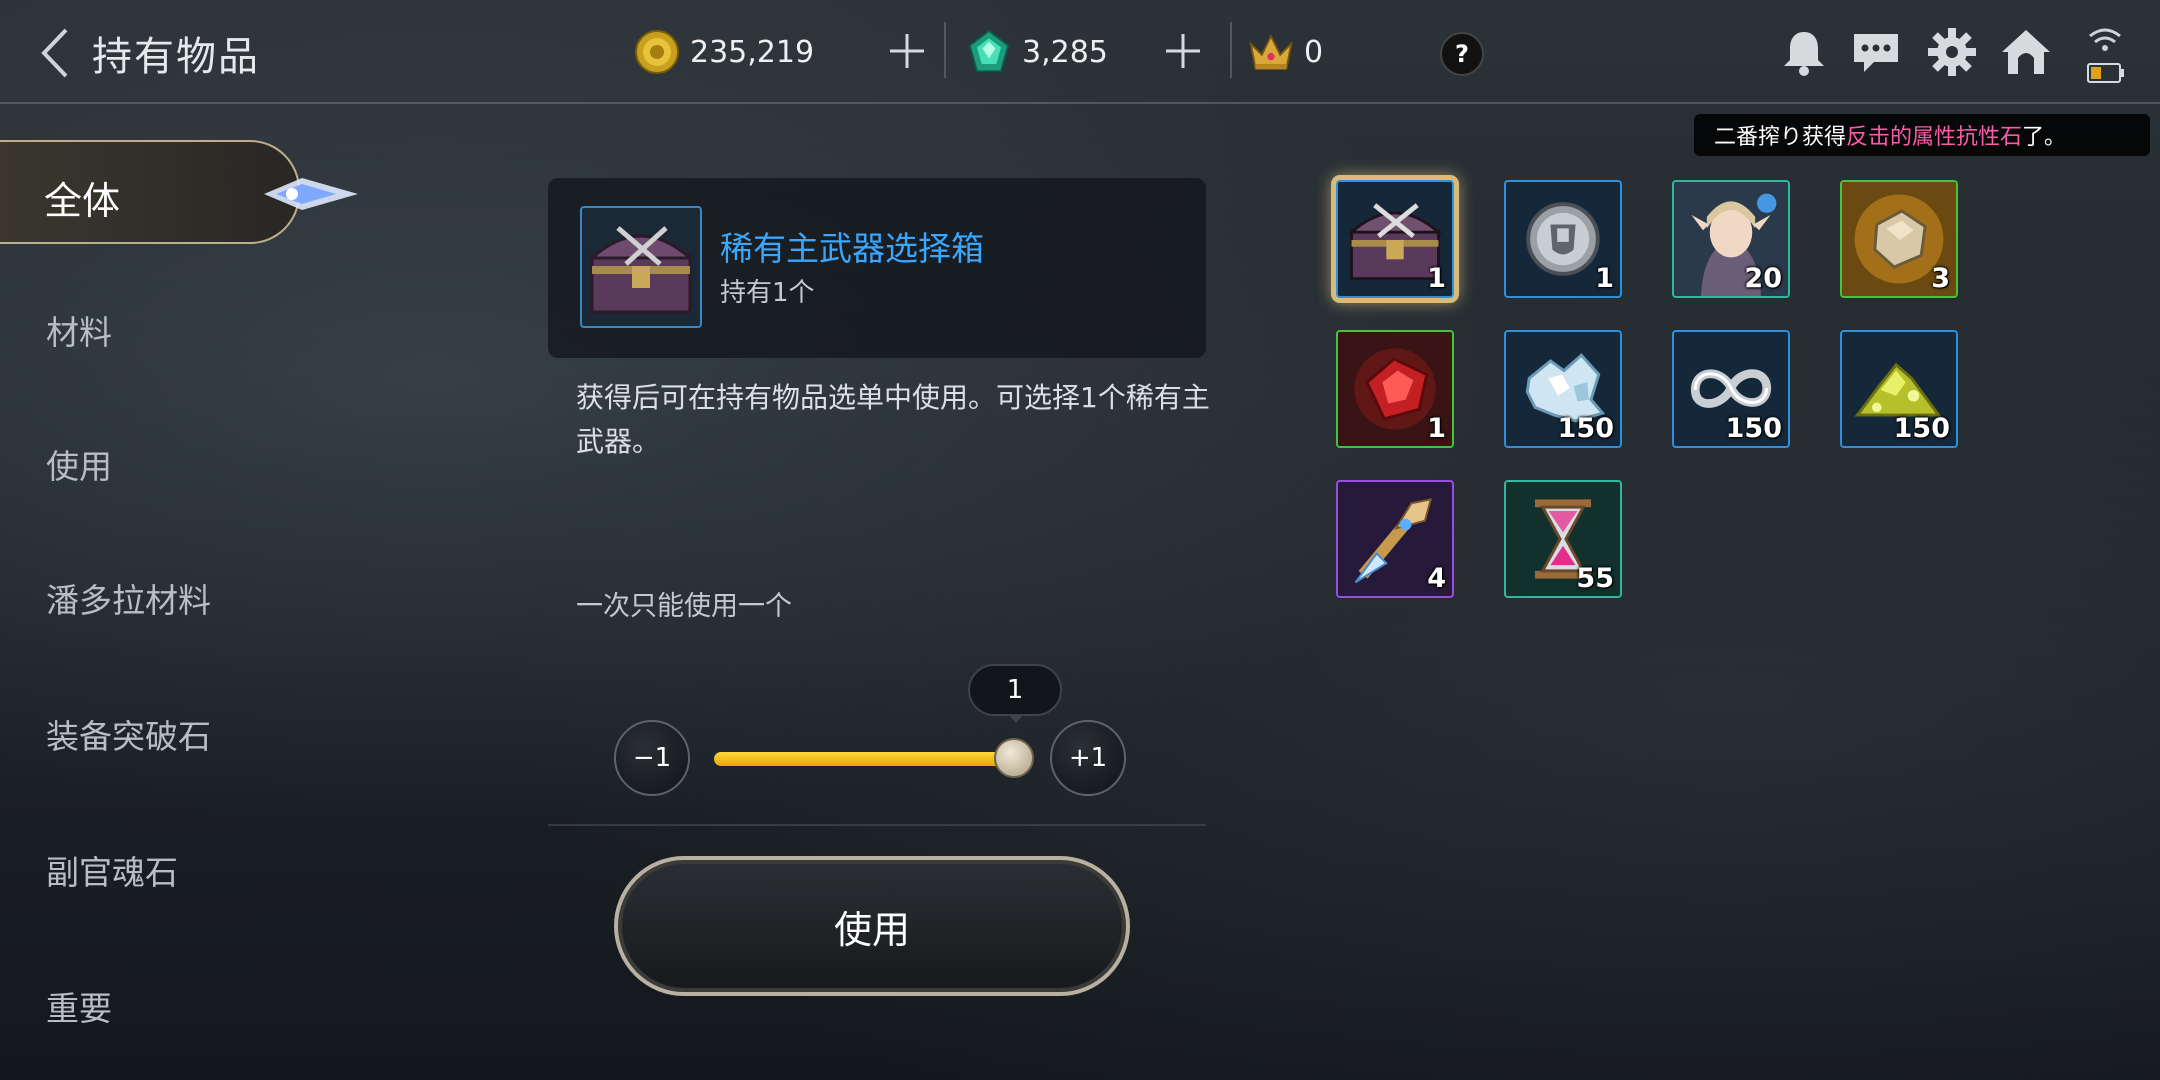 This screenshot has width=2160, height=1080. What do you see at coordinates (128, 734) in the screenshot?
I see `sidebar-item-breakthrough-stones: 装备突破石` at bounding box center [128, 734].